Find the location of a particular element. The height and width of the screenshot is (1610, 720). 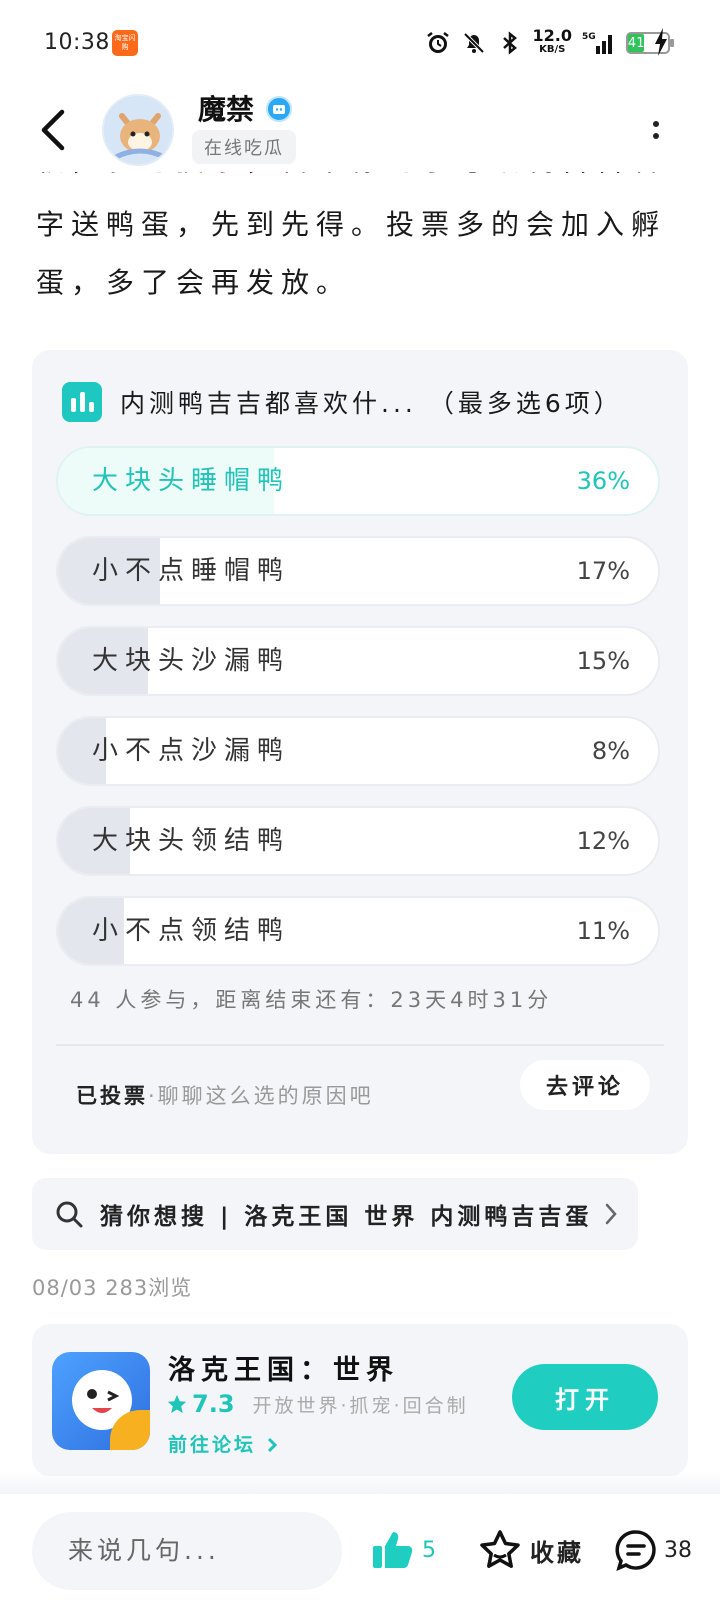

vote-option: 小不点沙漏鸭 8% is located at coordinates (358, 751).